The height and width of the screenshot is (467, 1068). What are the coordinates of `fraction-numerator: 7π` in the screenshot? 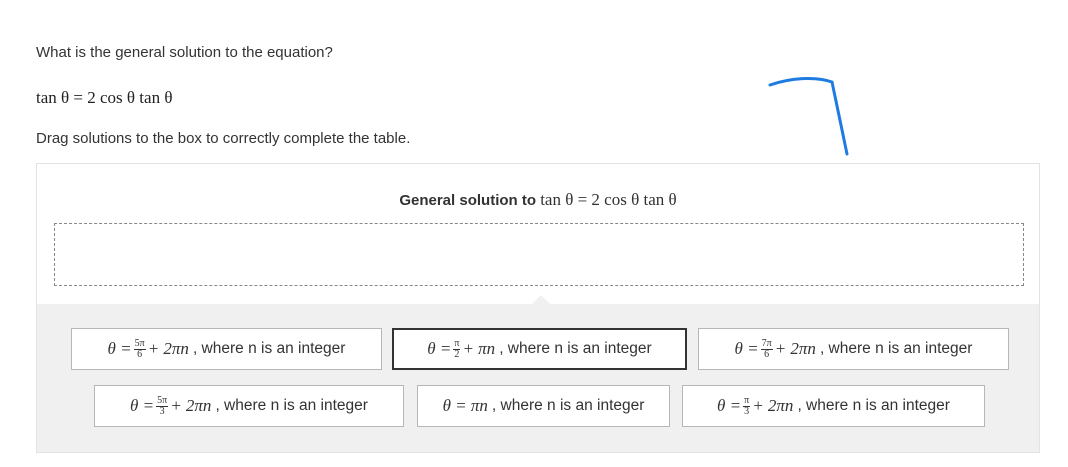 It's located at (766, 343).